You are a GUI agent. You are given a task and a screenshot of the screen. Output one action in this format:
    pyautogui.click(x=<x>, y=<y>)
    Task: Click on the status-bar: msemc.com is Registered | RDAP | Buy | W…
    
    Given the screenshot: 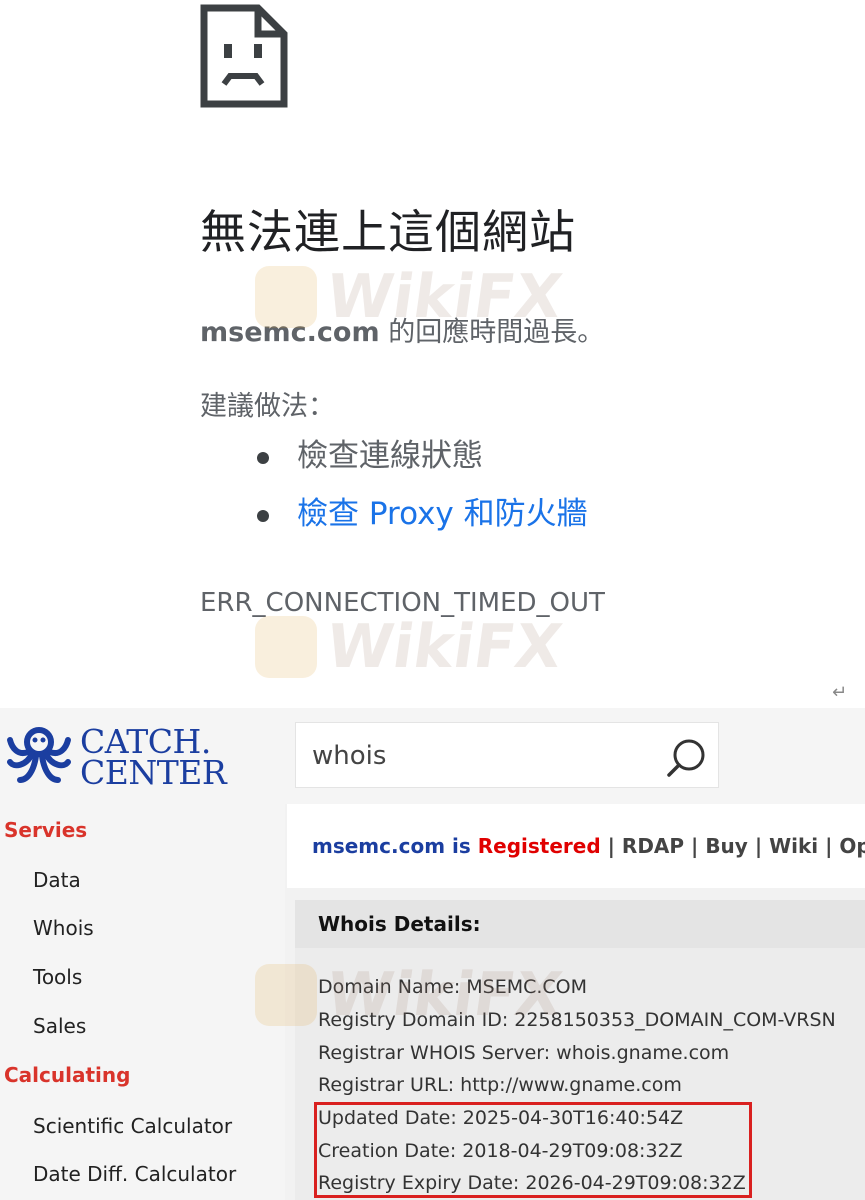 What is the action you would take?
    pyautogui.click(x=576, y=846)
    